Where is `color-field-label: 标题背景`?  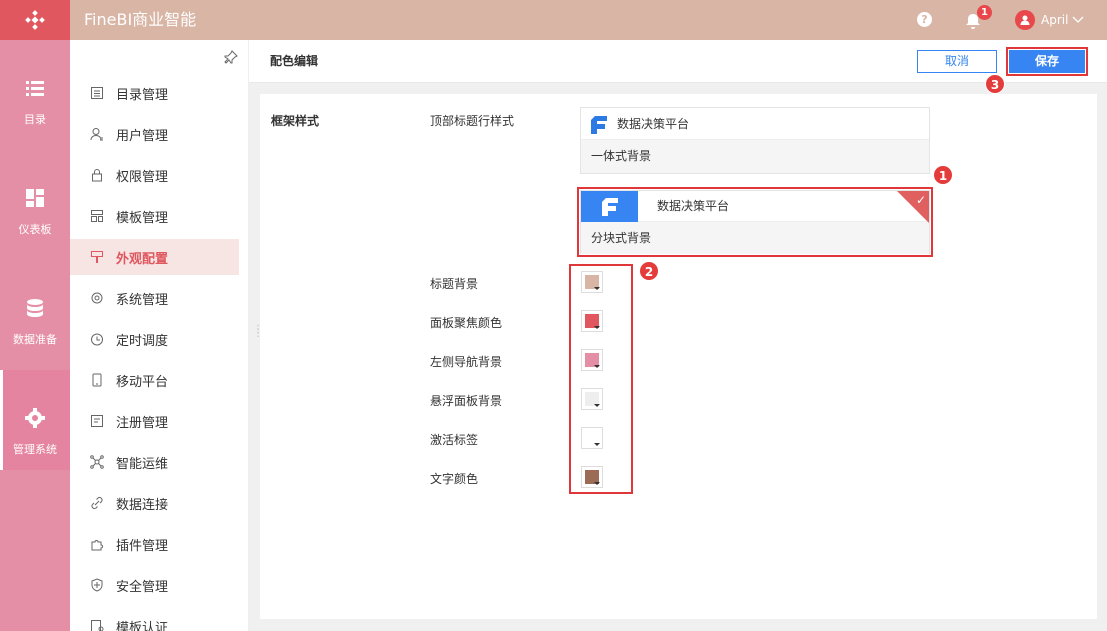 color-field-label: 标题背景 is located at coordinates (454, 284).